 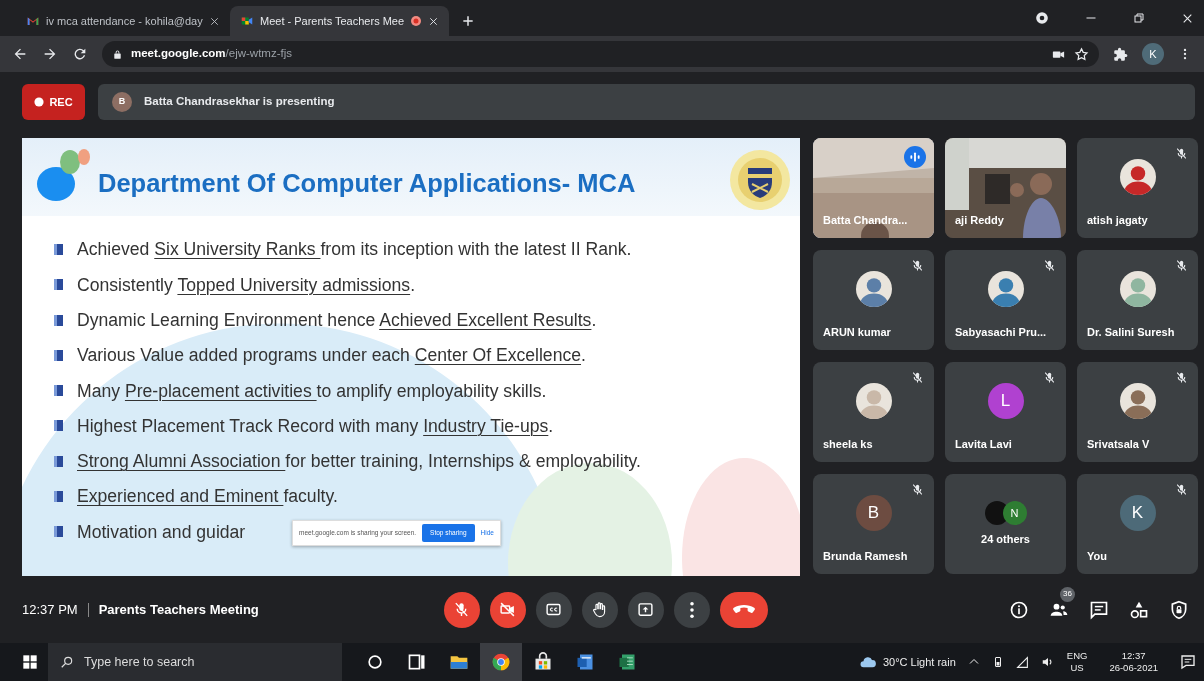 I want to click on captions-icon, so click(x=553, y=609).